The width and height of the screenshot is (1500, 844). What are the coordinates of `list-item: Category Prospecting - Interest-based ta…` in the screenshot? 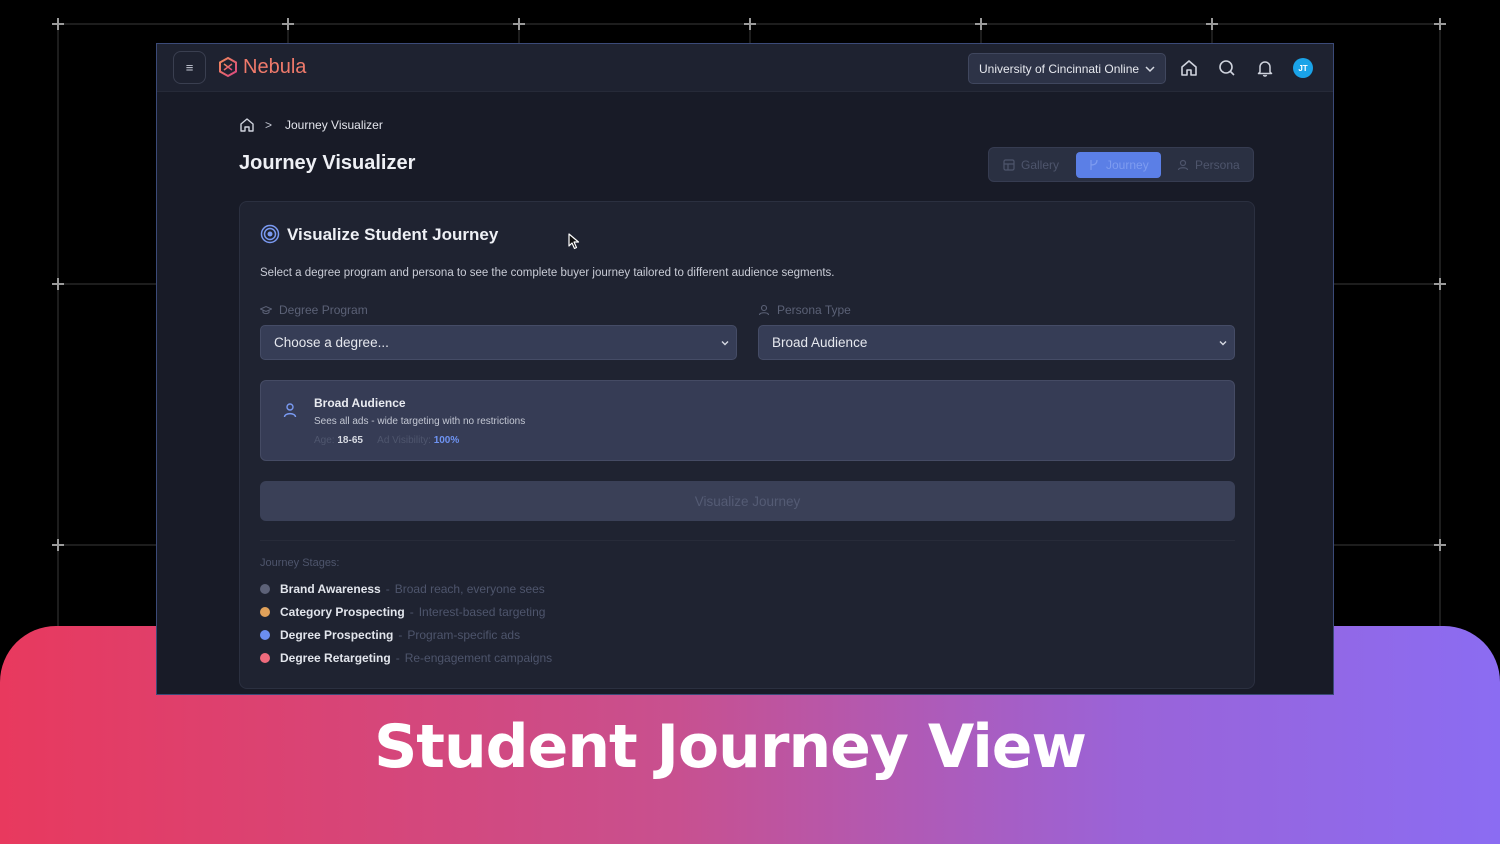 It's located at (402, 612).